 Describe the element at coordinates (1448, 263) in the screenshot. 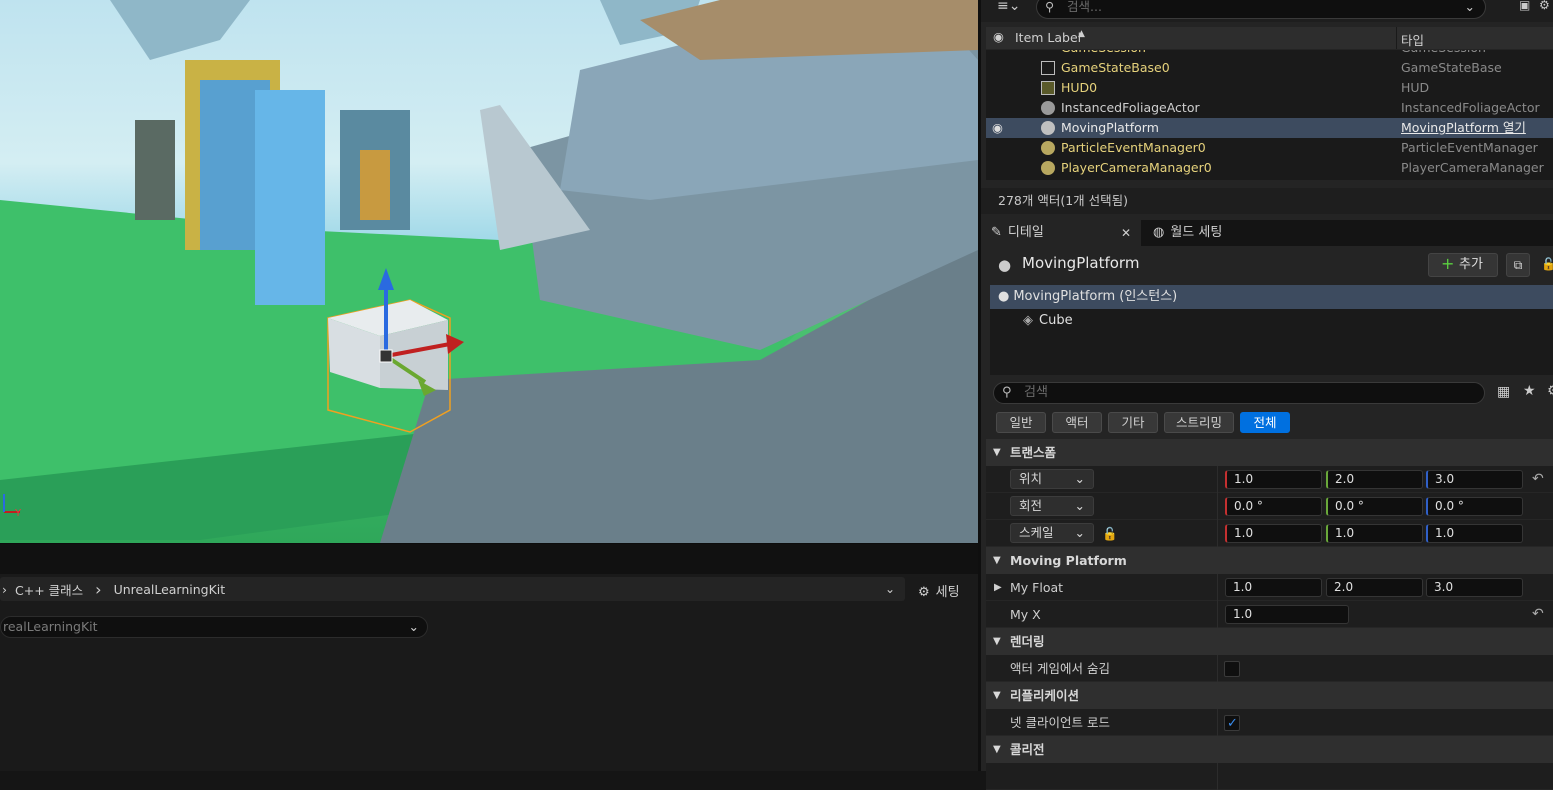

I see `plus-icon: +` at that location.